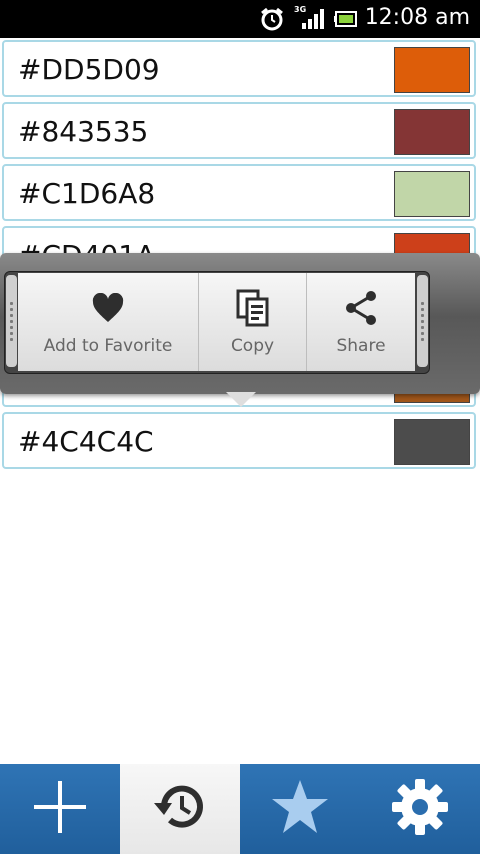  I want to click on tab-favorites, so click(300, 809).